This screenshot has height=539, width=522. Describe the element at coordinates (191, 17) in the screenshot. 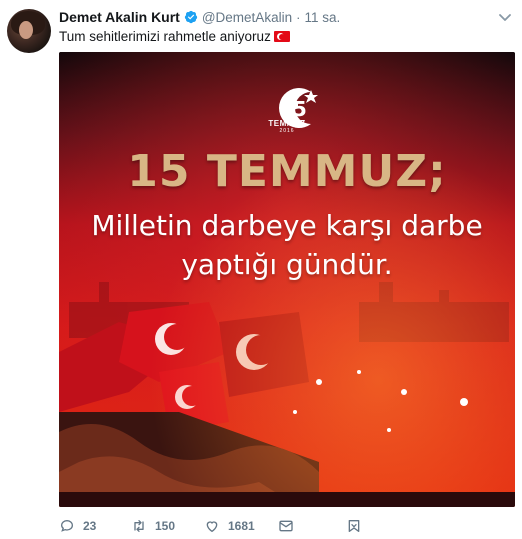

I see `verified-badge-icon` at that location.